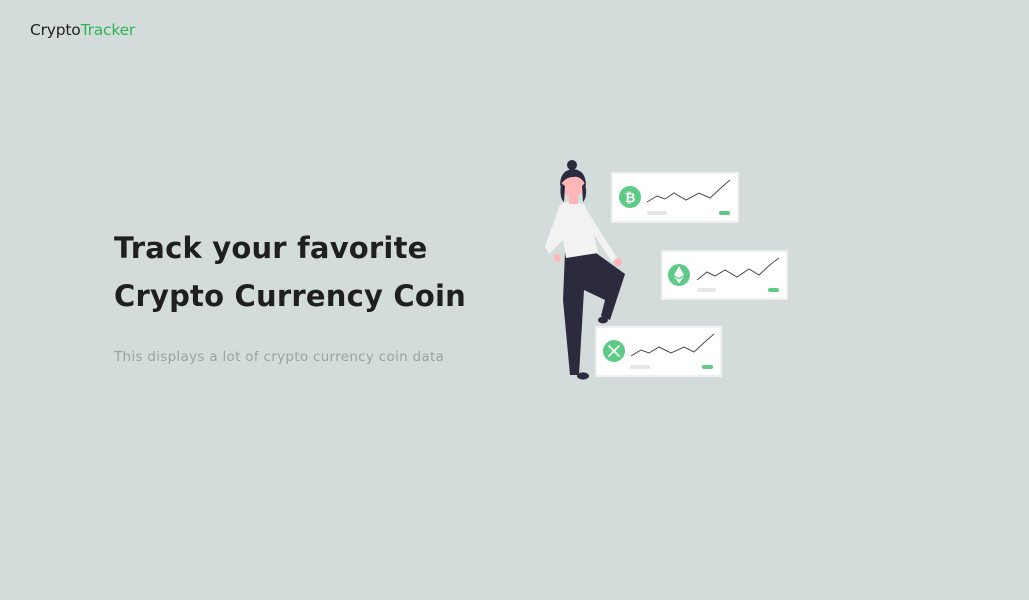 The width and height of the screenshot is (1029, 600). Describe the element at coordinates (724, 275) in the screenshot. I see `ethereum-chart-card` at that location.